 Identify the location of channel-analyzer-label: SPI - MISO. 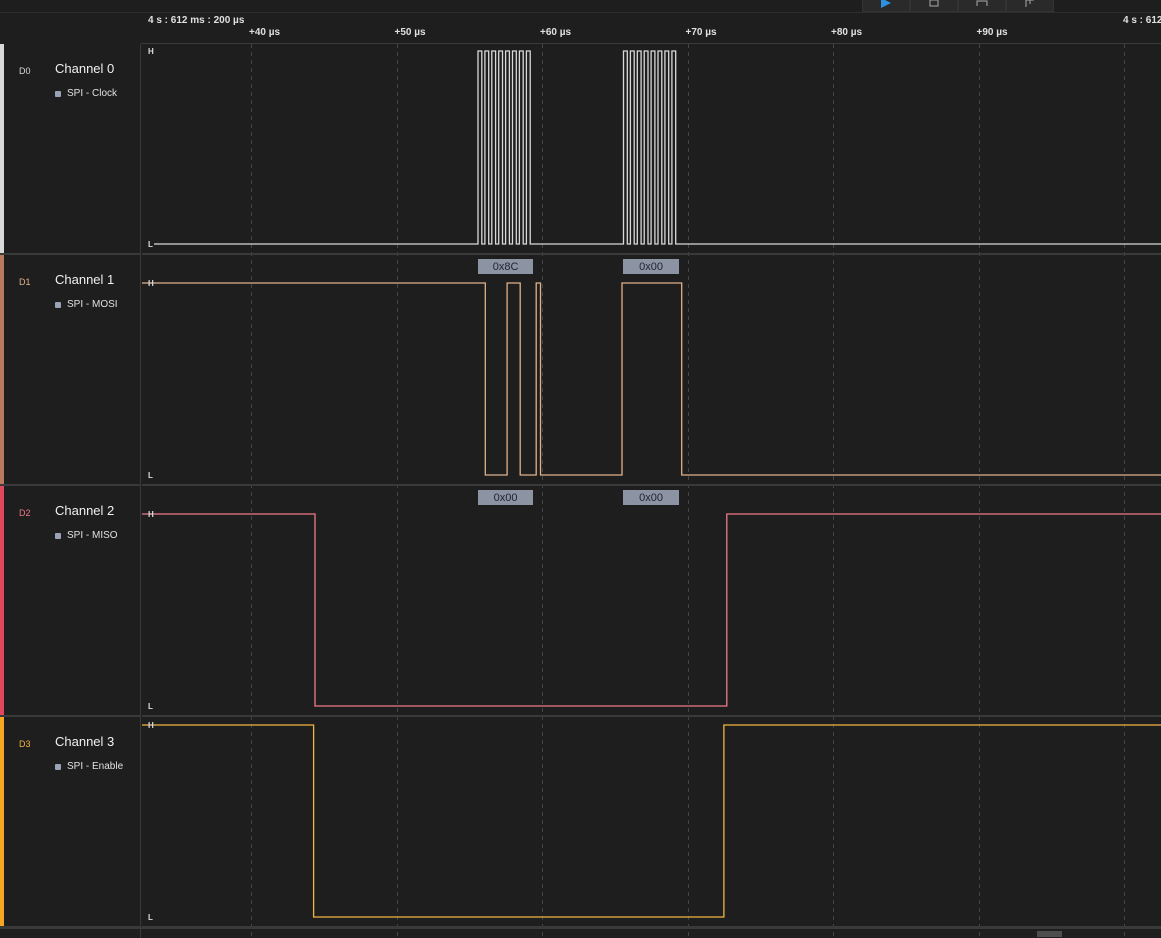
(92, 535).